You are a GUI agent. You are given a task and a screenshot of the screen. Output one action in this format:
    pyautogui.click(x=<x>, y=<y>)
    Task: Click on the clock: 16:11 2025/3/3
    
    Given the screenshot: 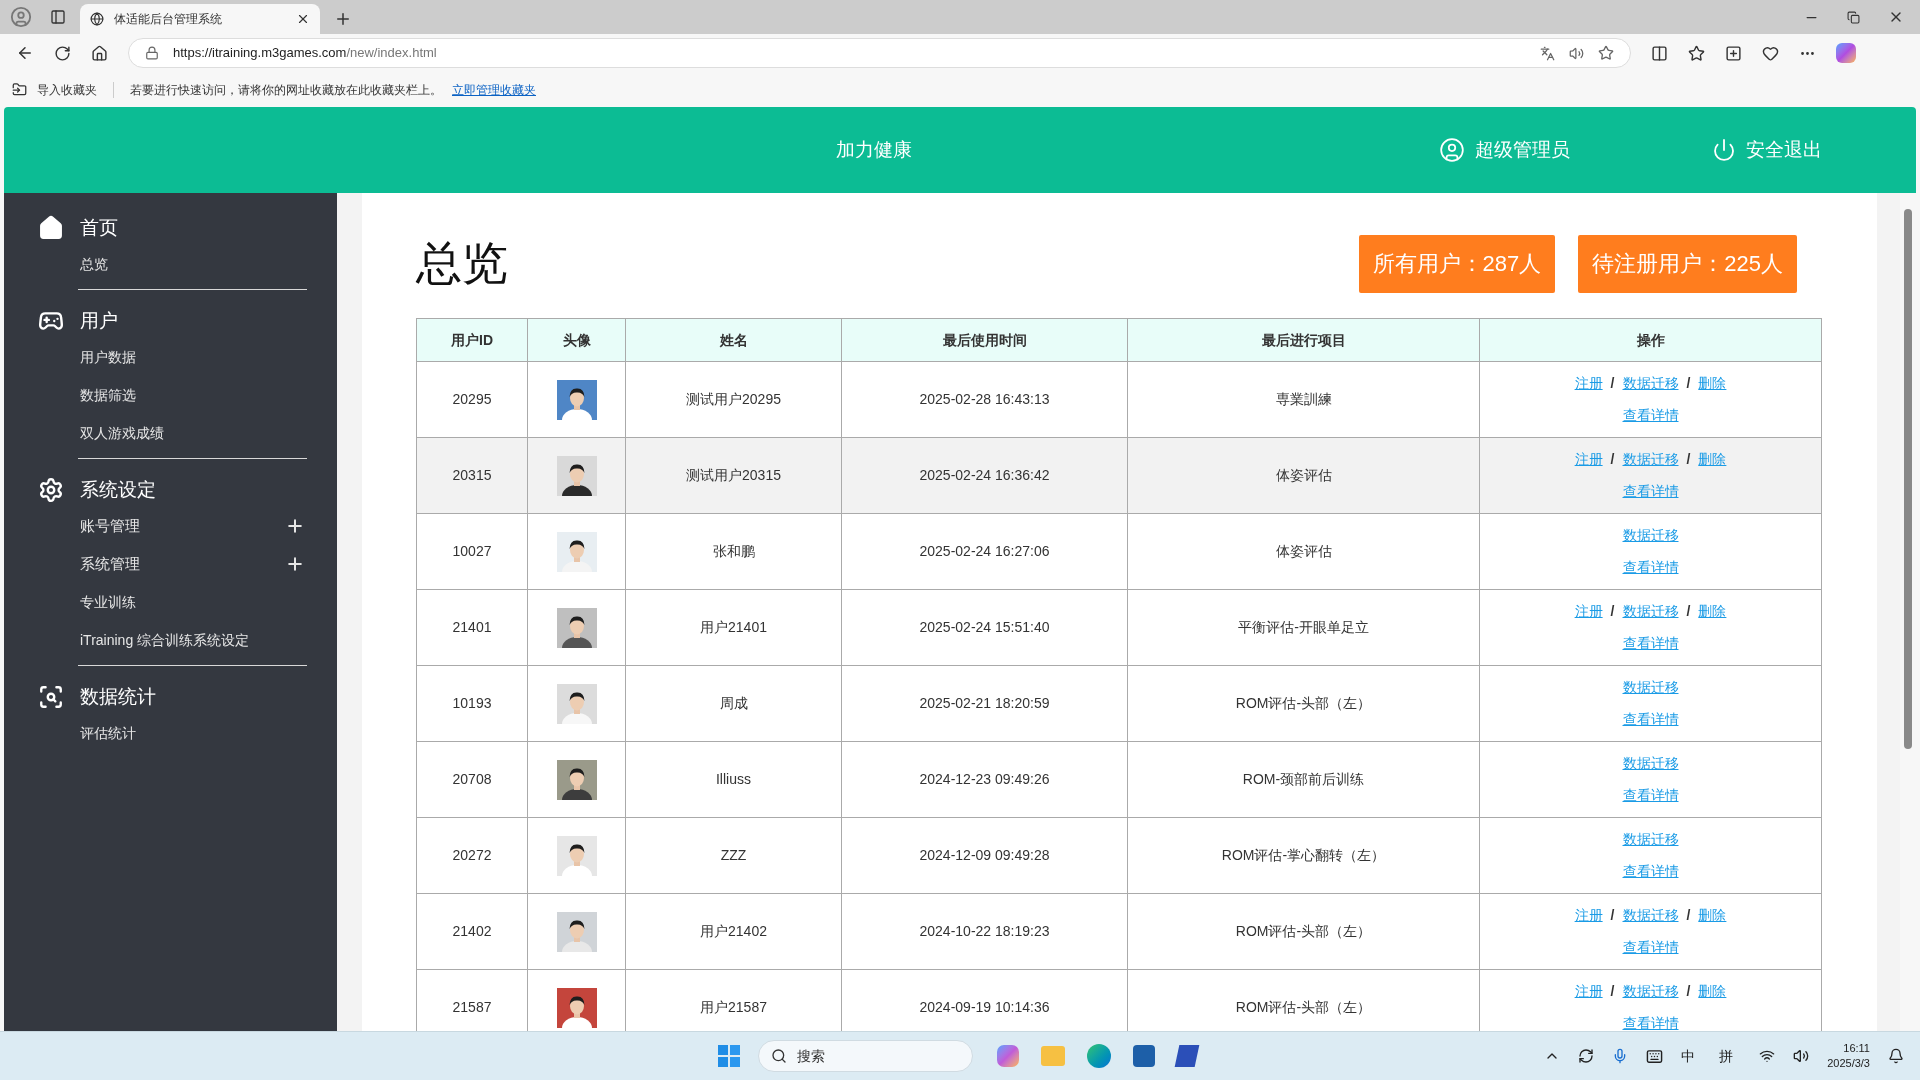 What is the action you would take?
    pyautogui.click(x=1848, y=1056)
    